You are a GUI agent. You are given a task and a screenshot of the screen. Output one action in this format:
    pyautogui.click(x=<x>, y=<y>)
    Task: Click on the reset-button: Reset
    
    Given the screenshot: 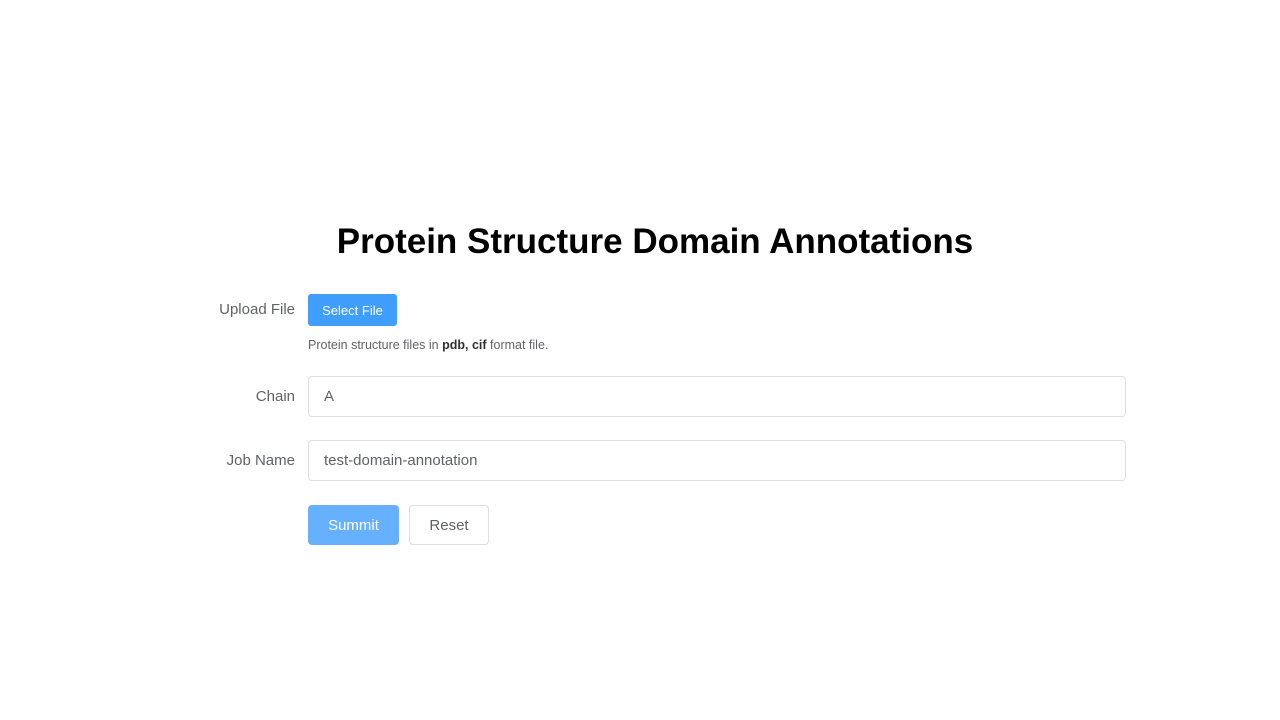 What is the action you would take?
    pyautogui.click(x=449, y=525)
    